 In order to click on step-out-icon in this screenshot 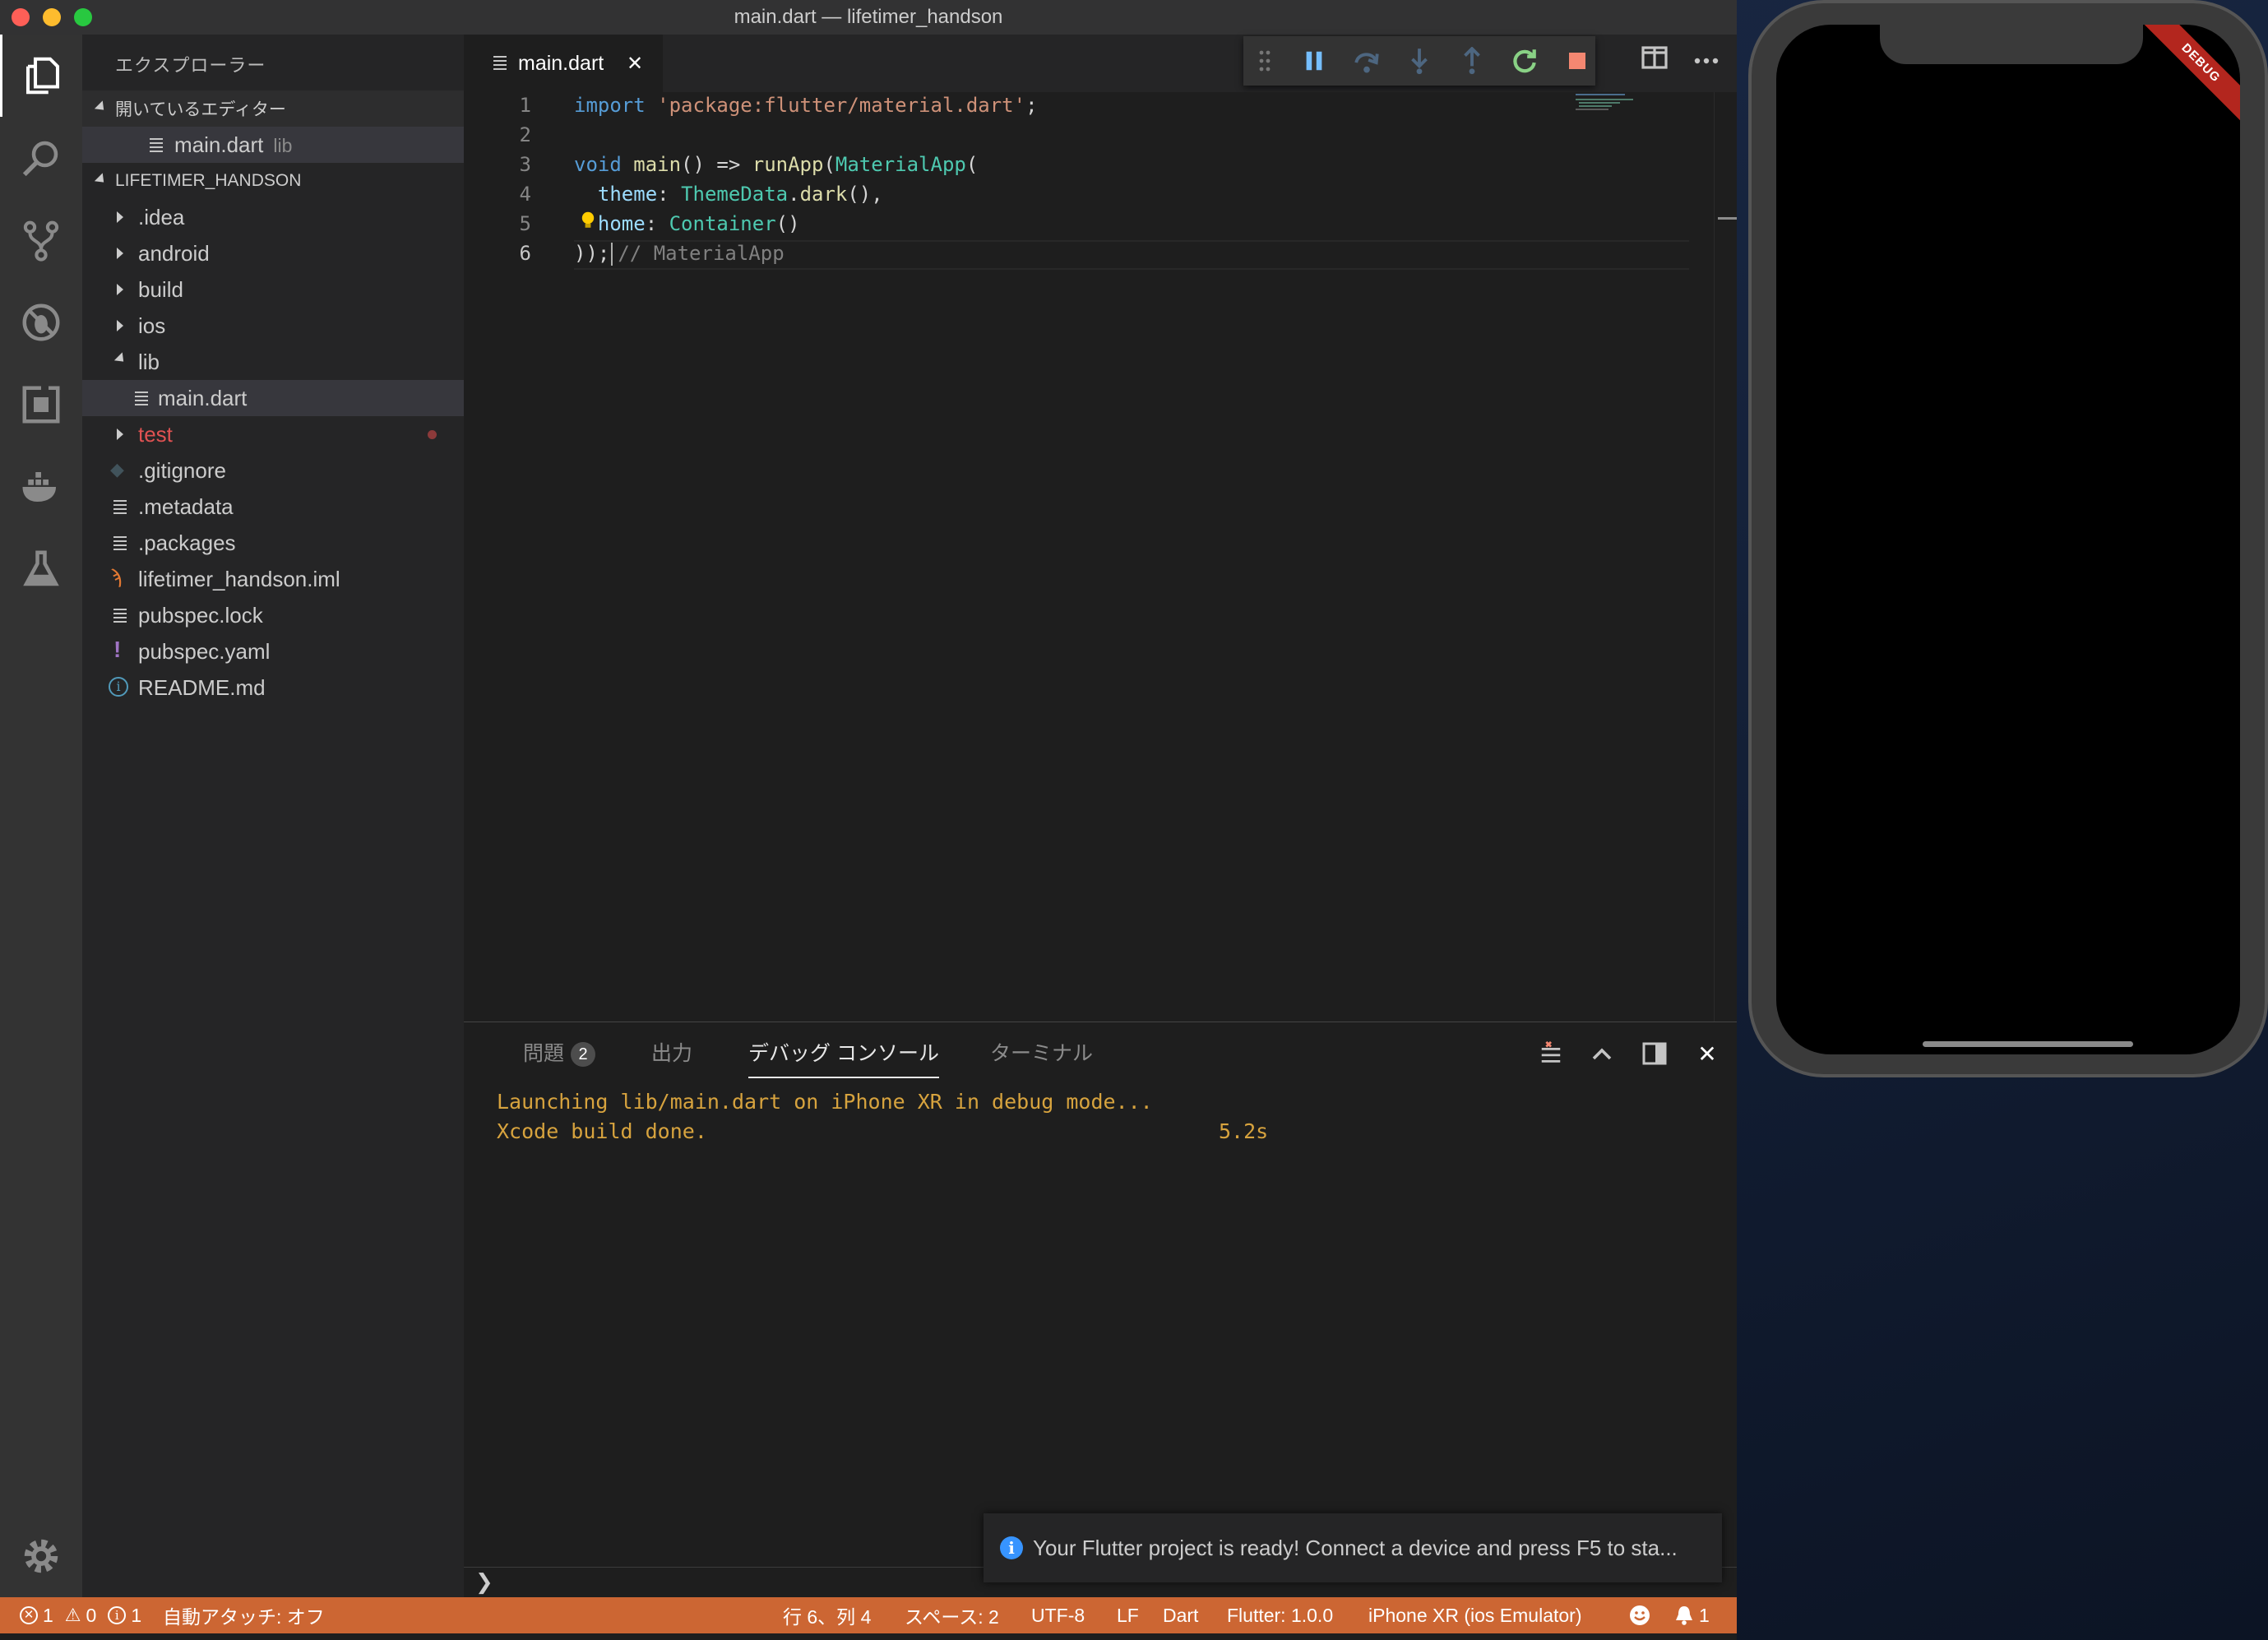, I will do `click(1472, 61)`.